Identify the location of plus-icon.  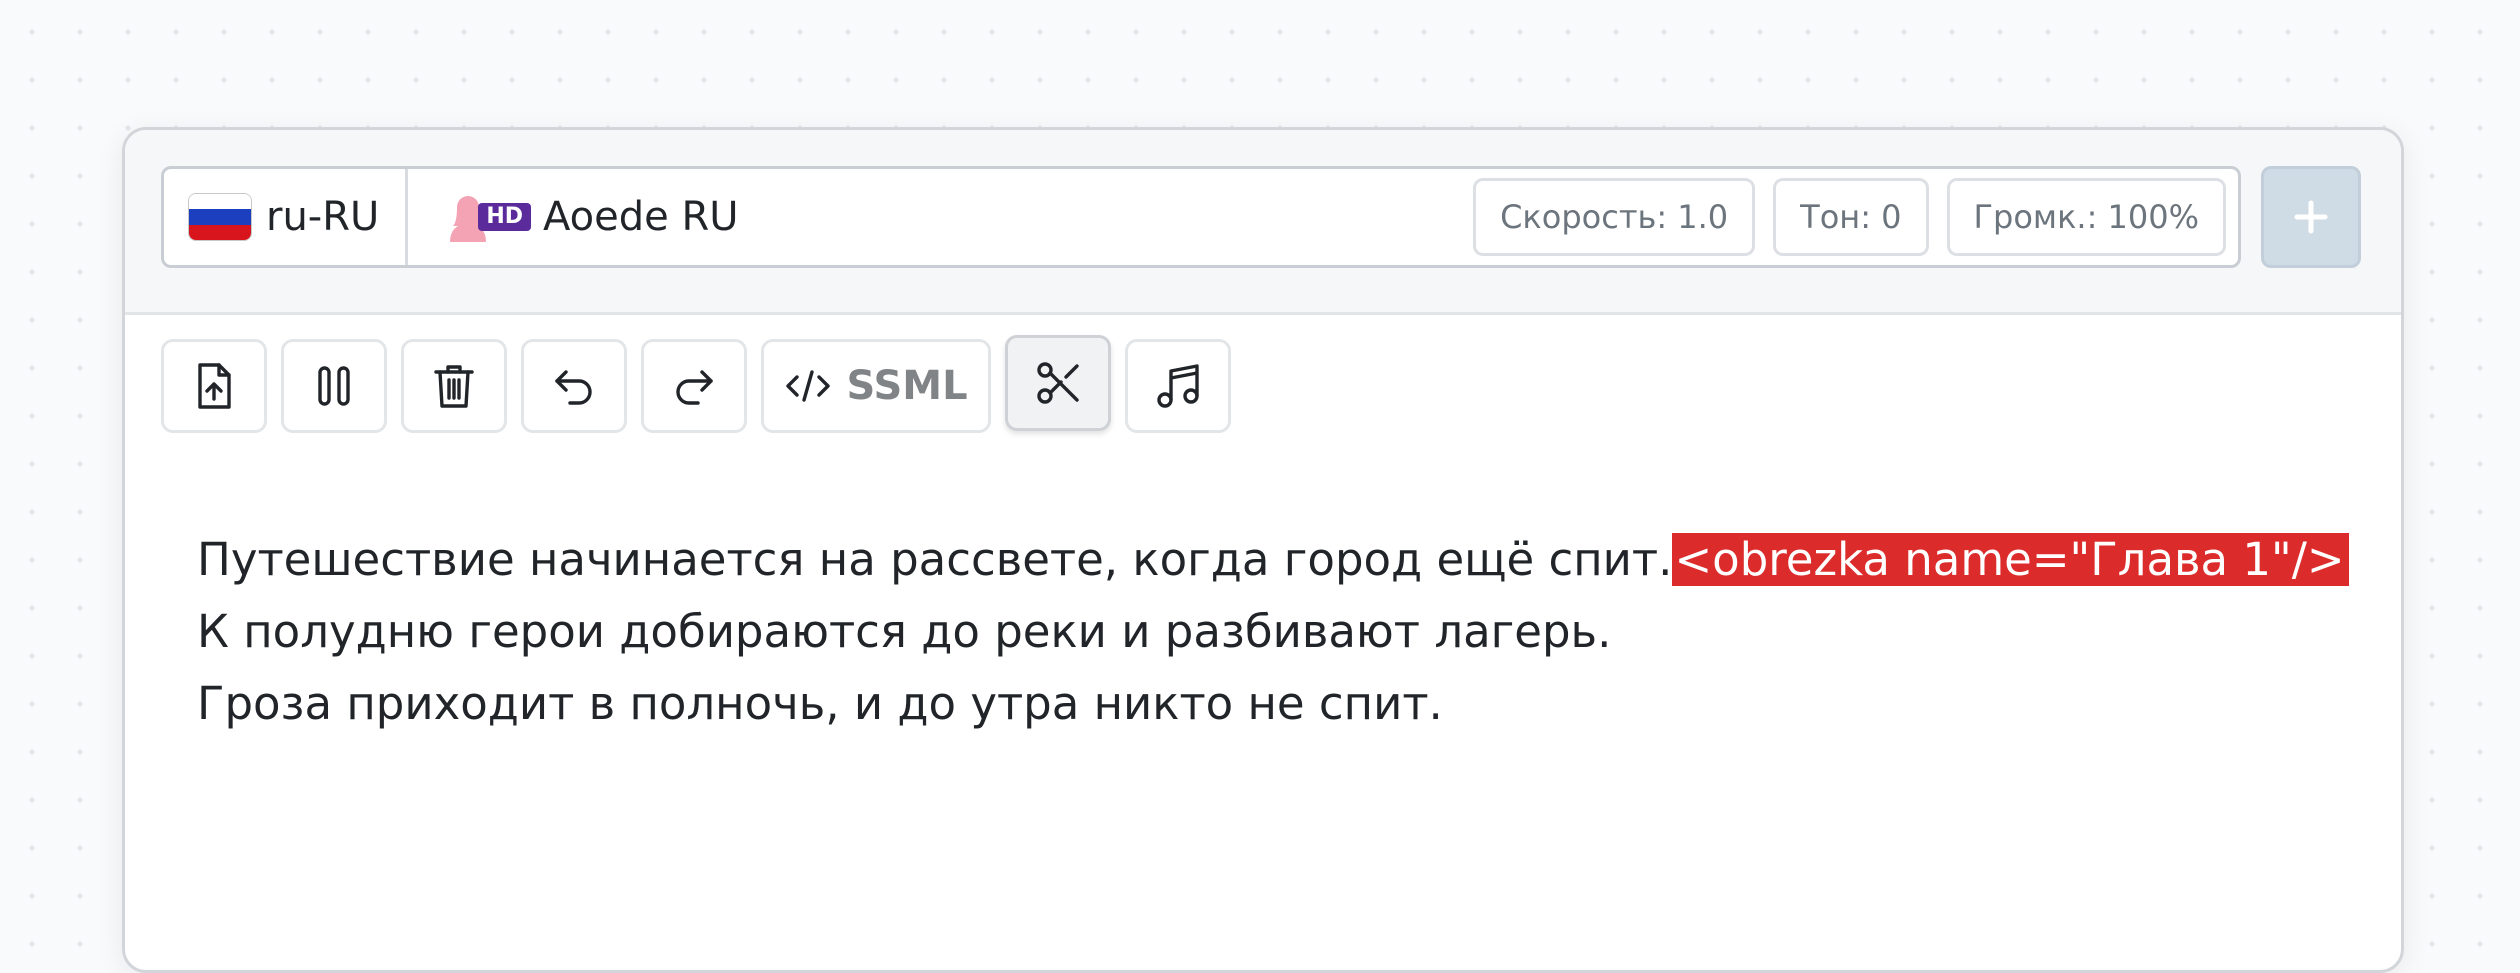
(2311, 217).